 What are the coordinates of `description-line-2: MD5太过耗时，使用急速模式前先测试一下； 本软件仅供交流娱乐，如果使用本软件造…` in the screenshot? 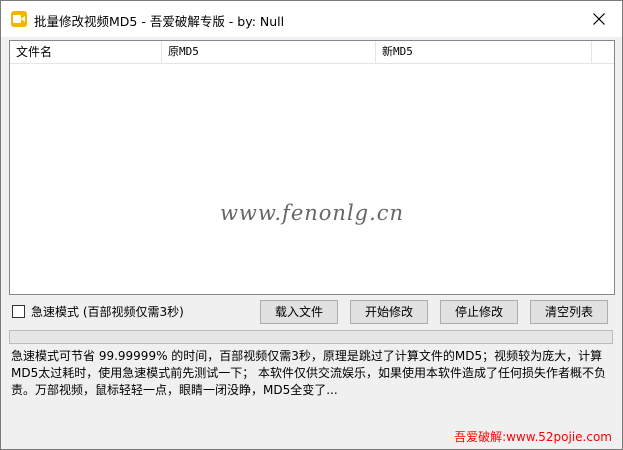 It's located at (309, 373).